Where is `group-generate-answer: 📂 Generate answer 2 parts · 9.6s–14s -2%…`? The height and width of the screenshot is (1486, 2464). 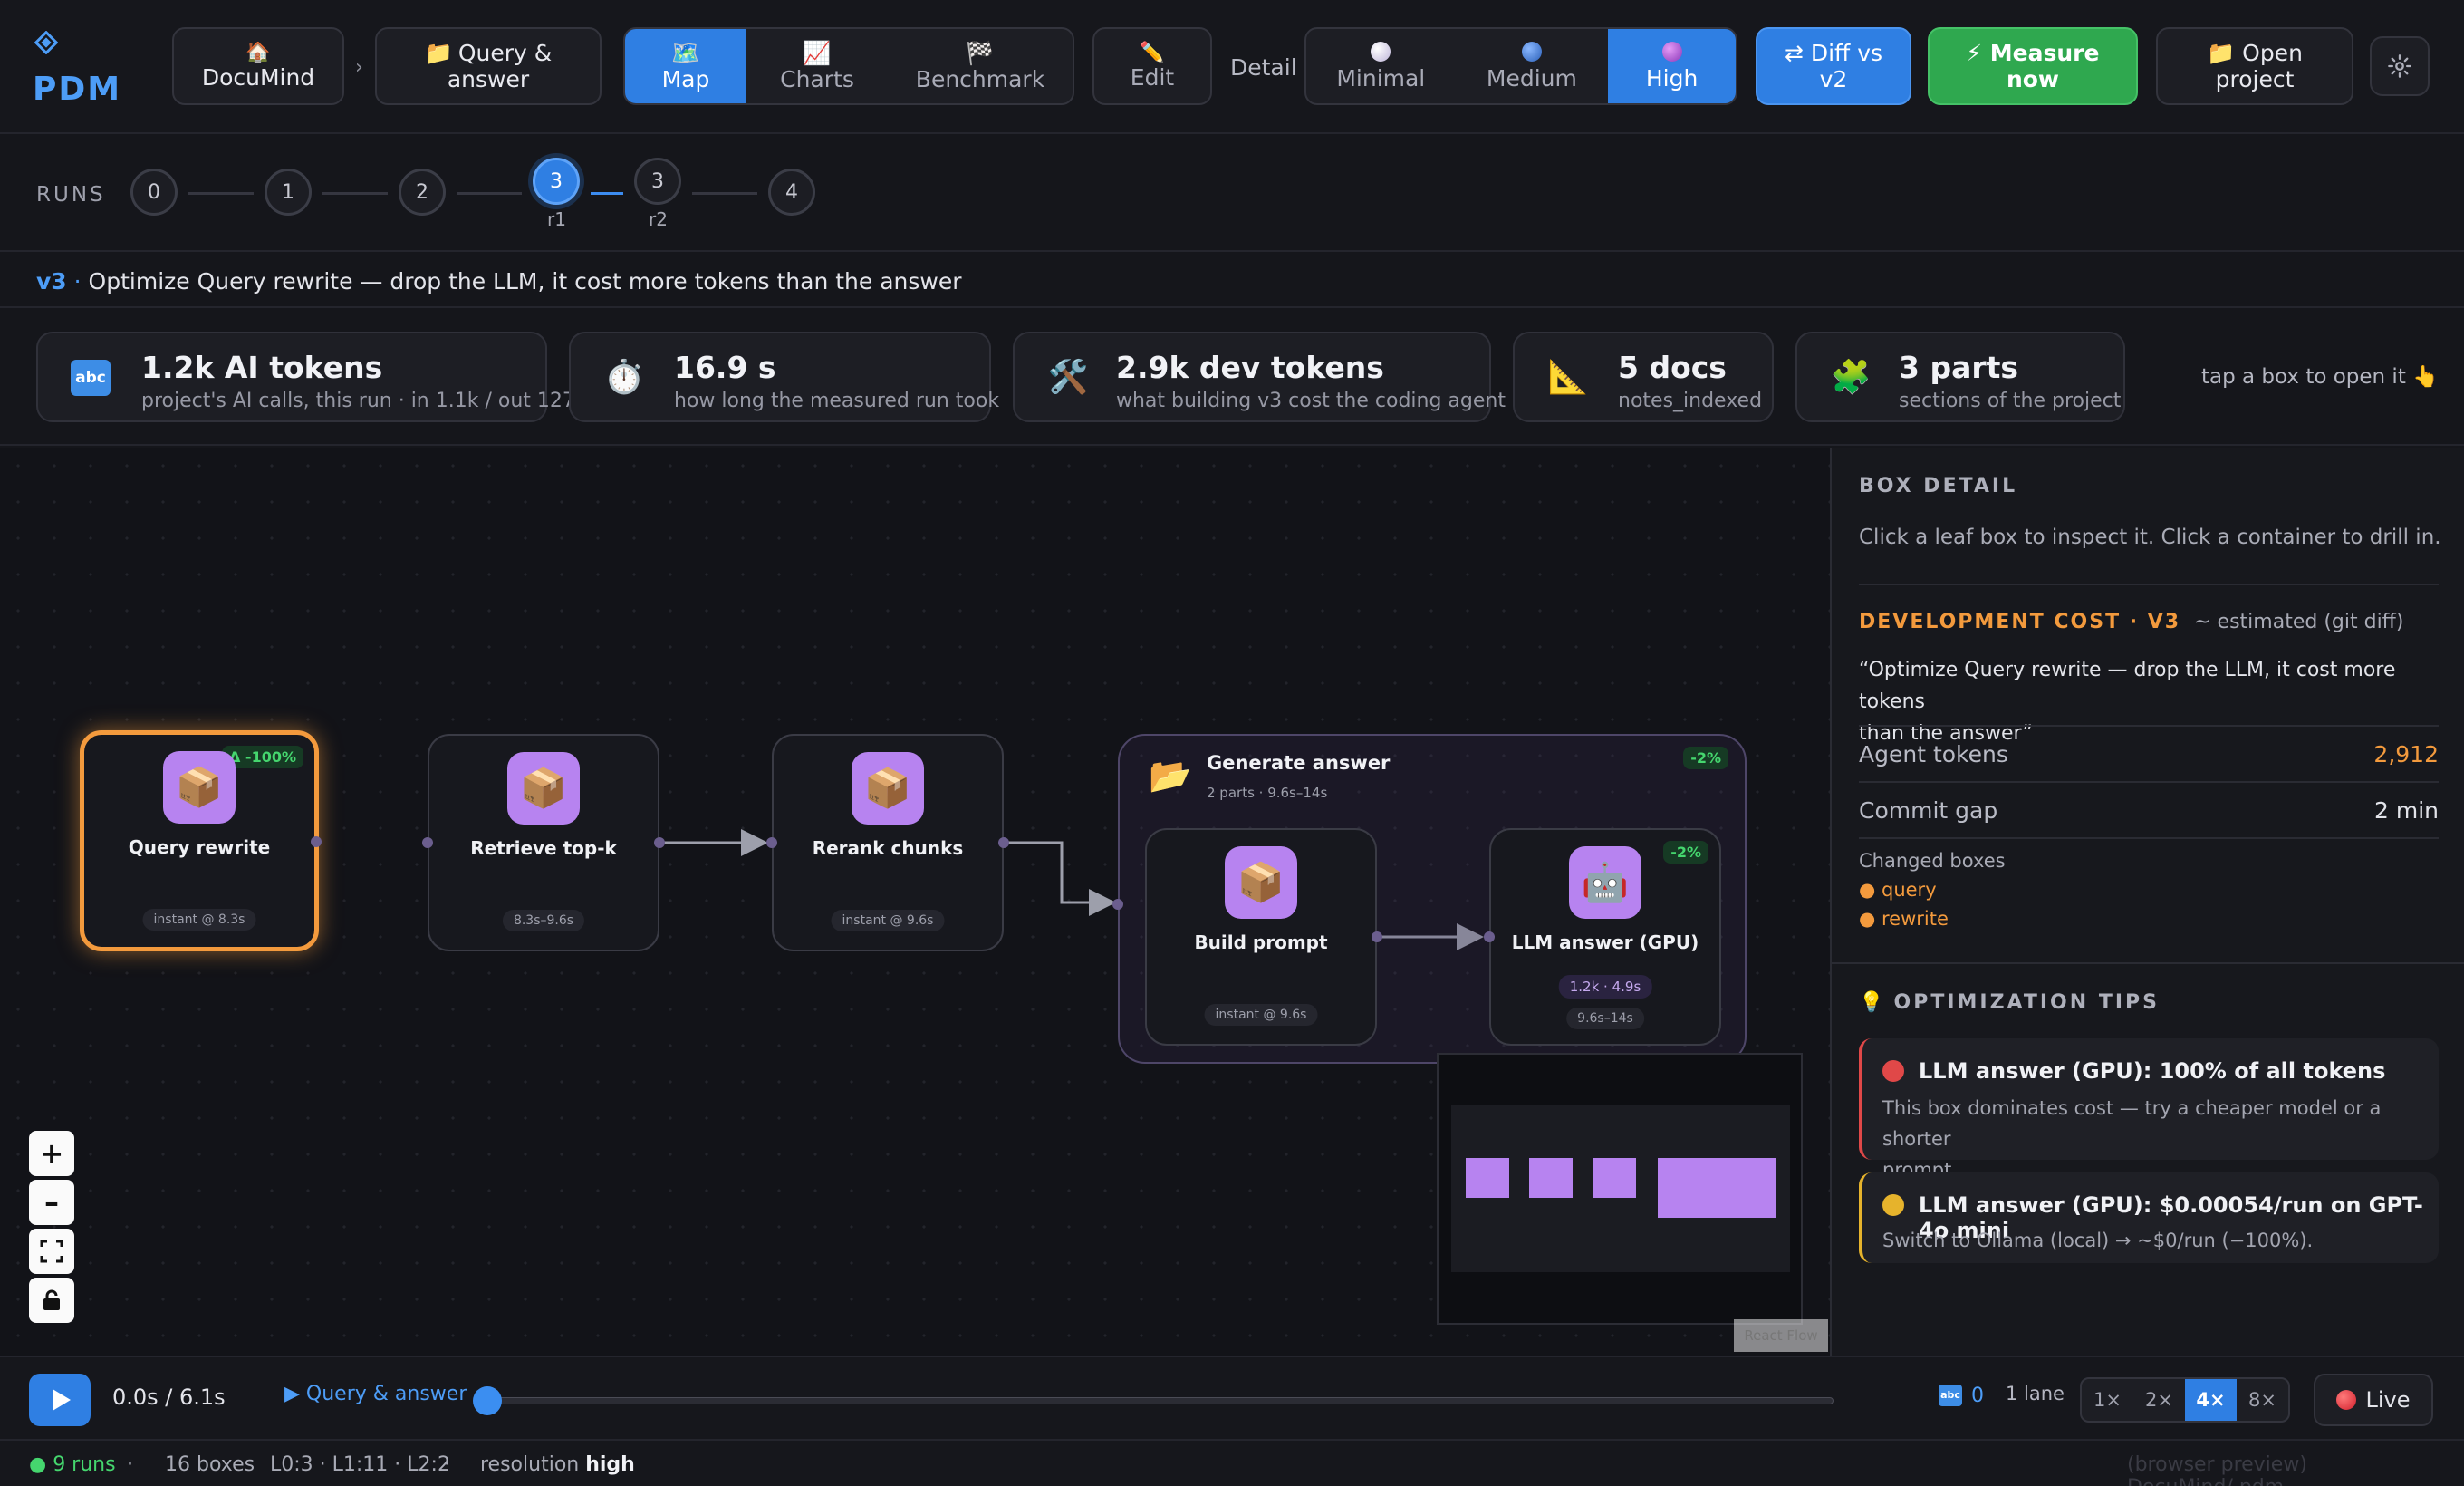 group-generate-answer: 📂 Generate answer 2 parts · 9.6s–14s -2%… is located at coordinates (1429, 899).